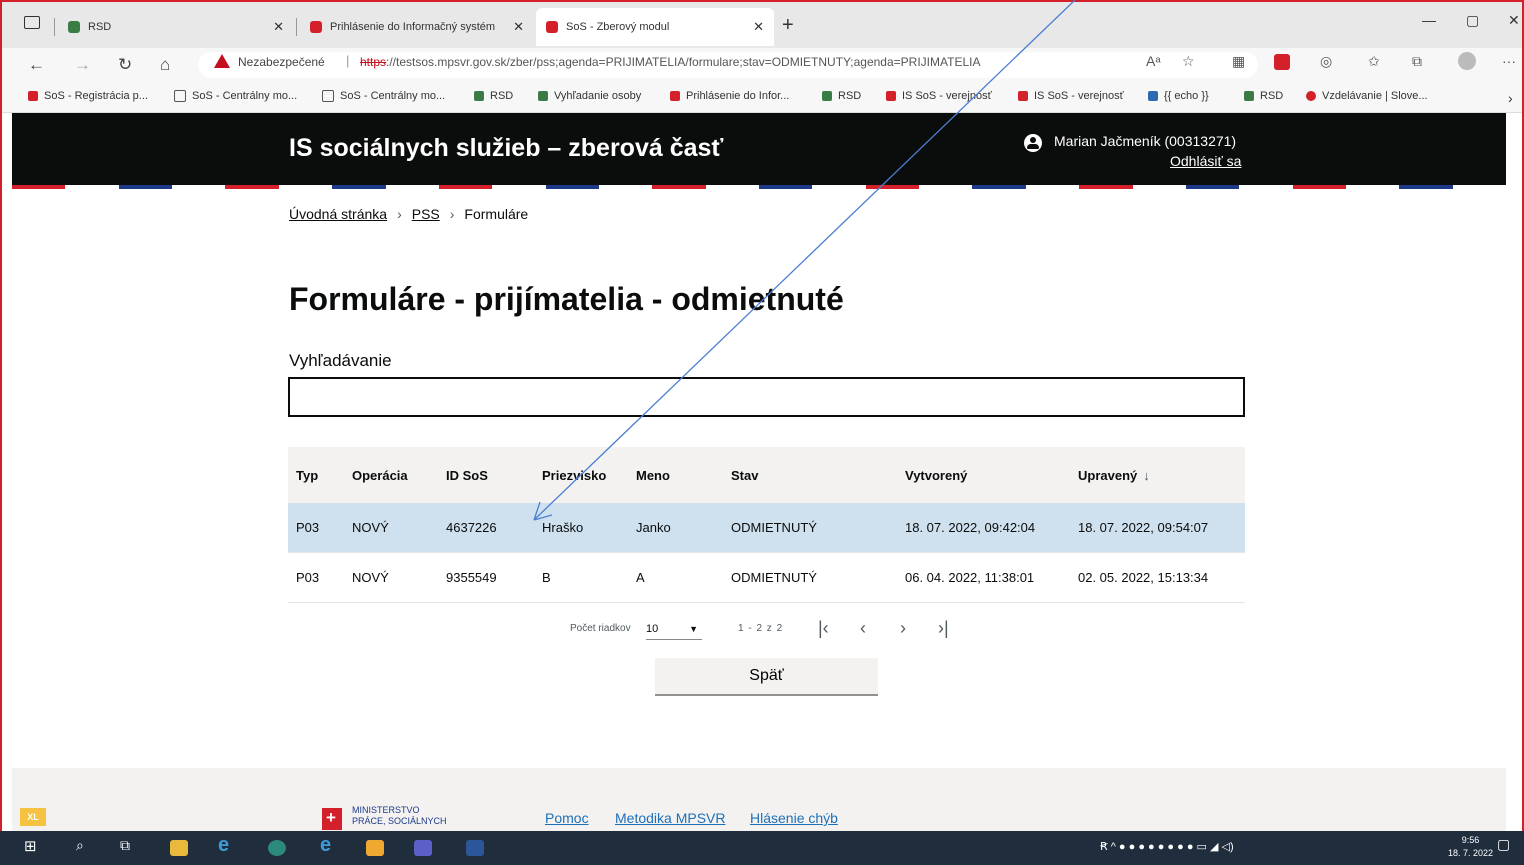  Describe the element at coordinates (1205, 161) in the screenshot. I see `logout-link: Odhlásiť sa` at that location.